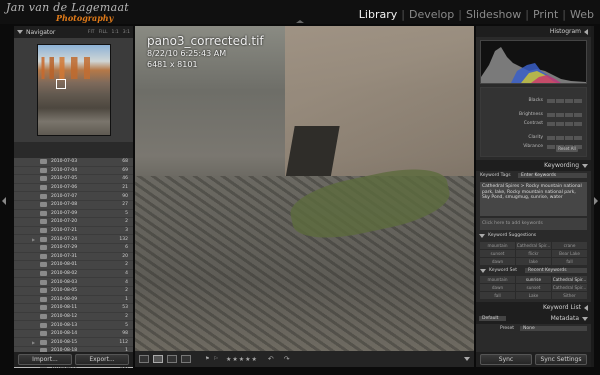  Describe the element at coordinates (431, 14) in the screenshot. I see `module-develop: Develop` at that location.